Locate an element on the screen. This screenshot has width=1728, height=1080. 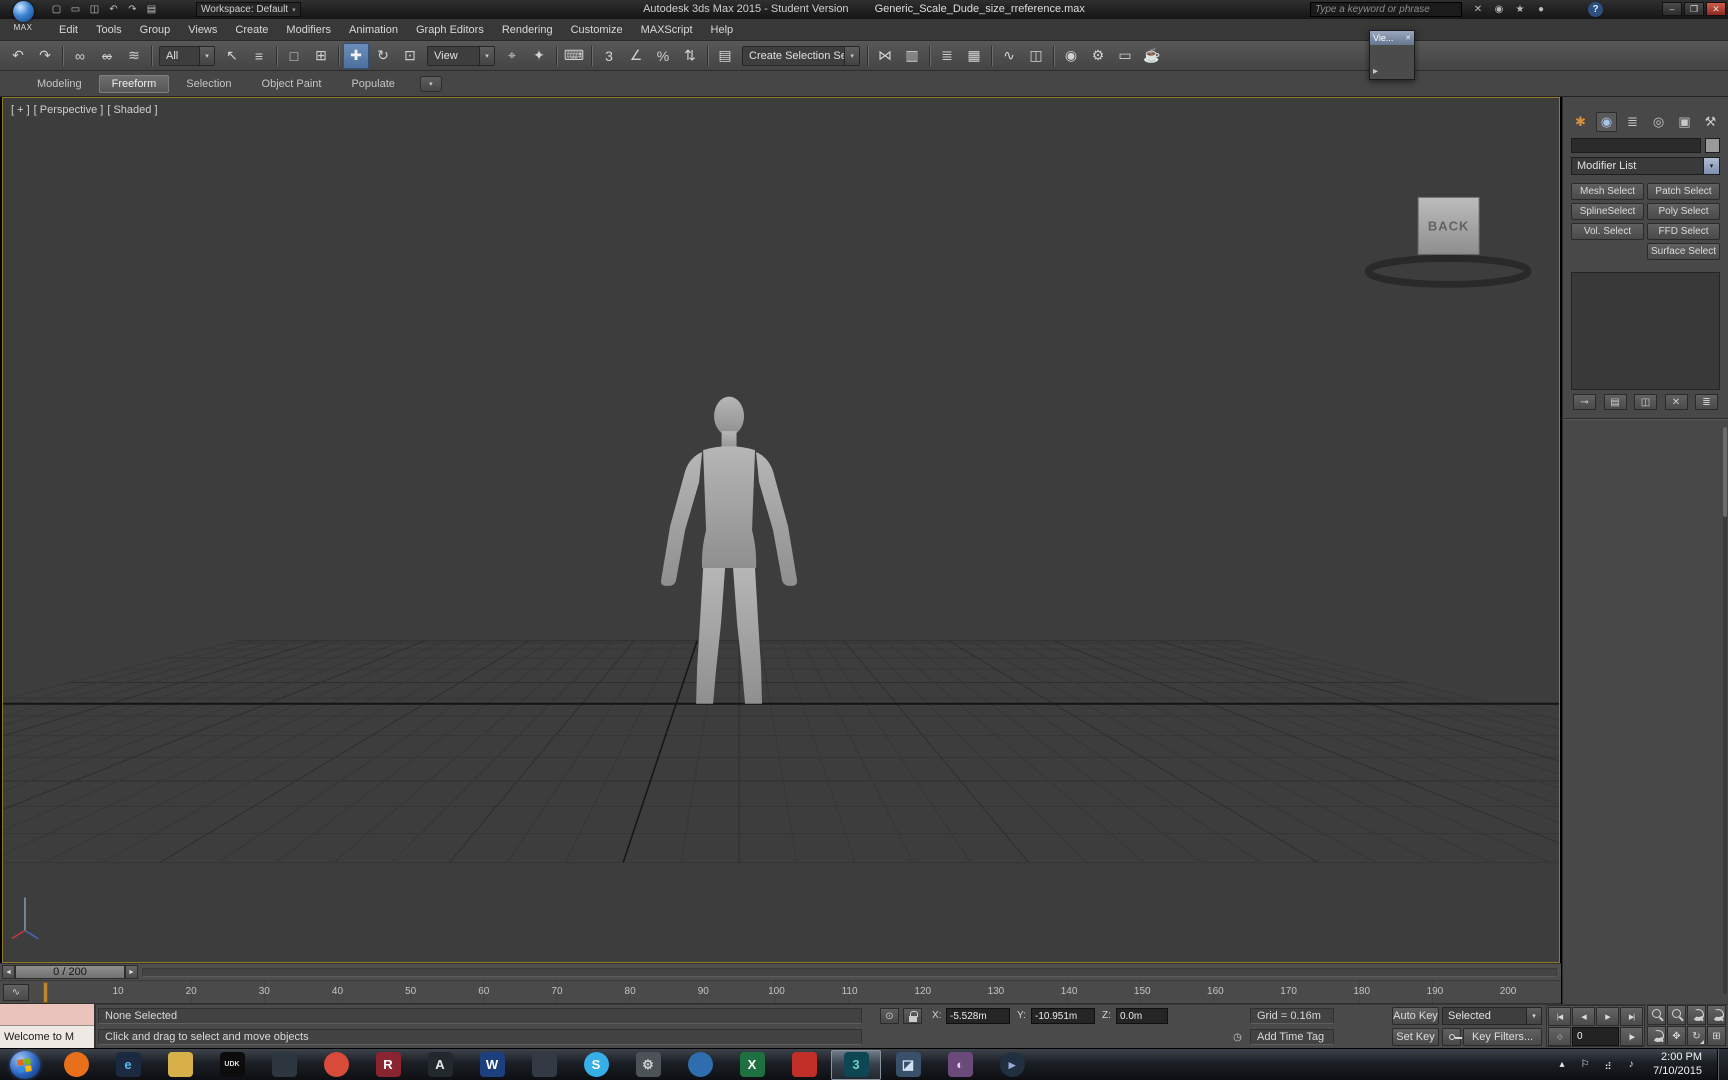
open-mini-curve-editor-button: ∿ is located at coordinates (16, 992).